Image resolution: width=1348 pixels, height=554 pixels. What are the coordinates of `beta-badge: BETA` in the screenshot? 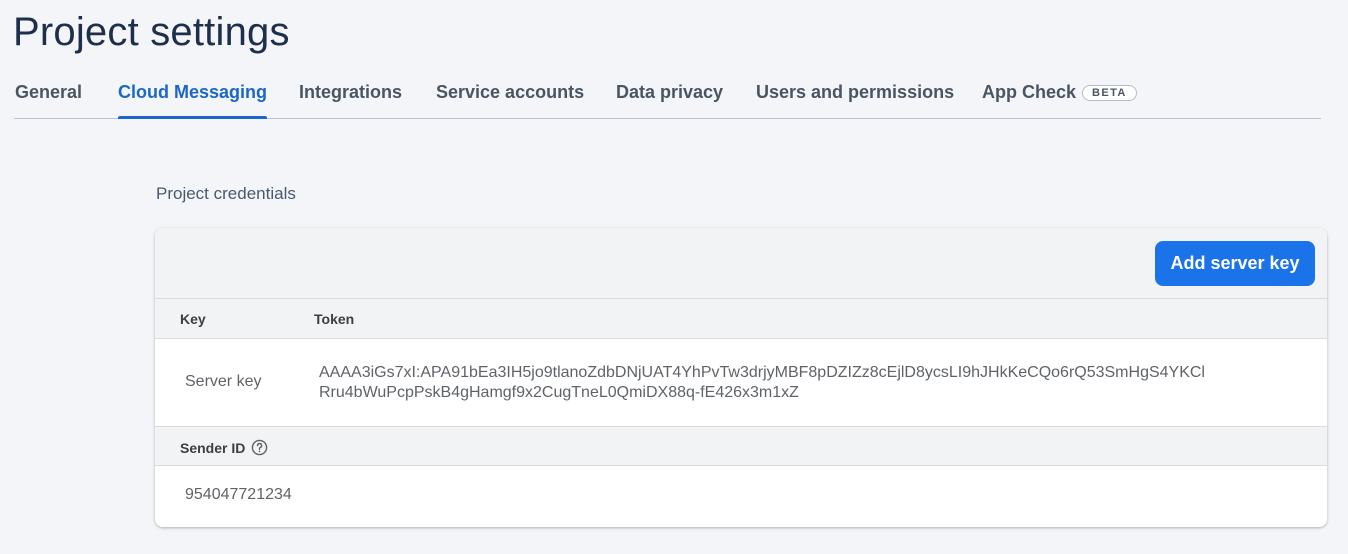 It's located at (1109, 93).